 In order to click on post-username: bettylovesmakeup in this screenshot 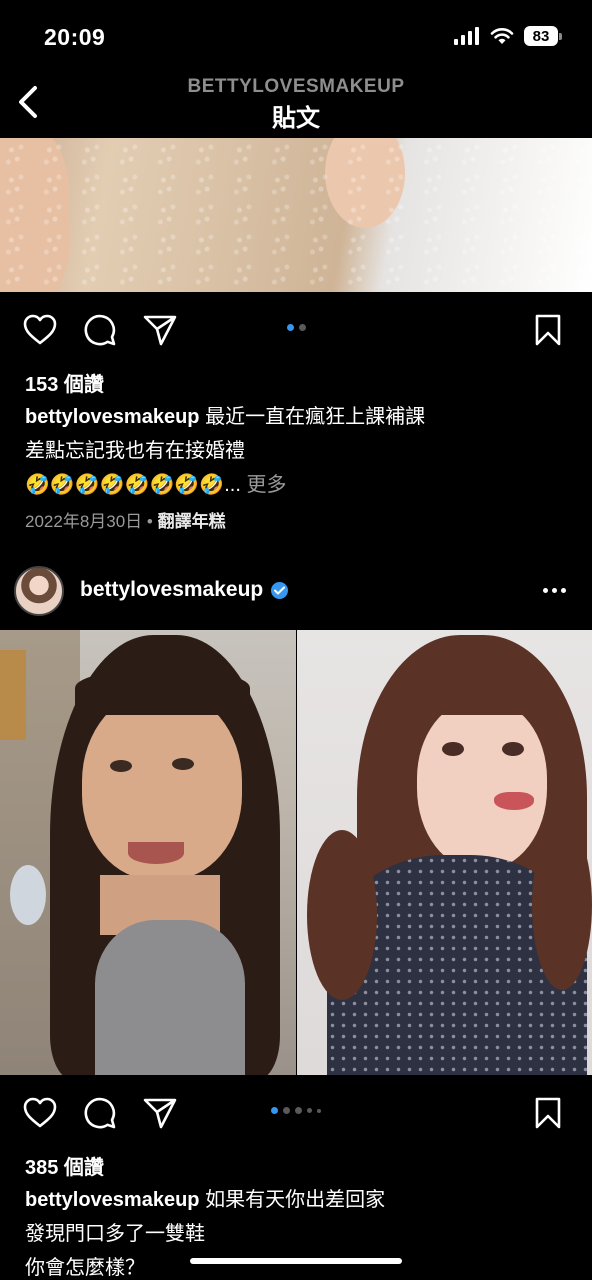, I will do `click(171, 590)`.